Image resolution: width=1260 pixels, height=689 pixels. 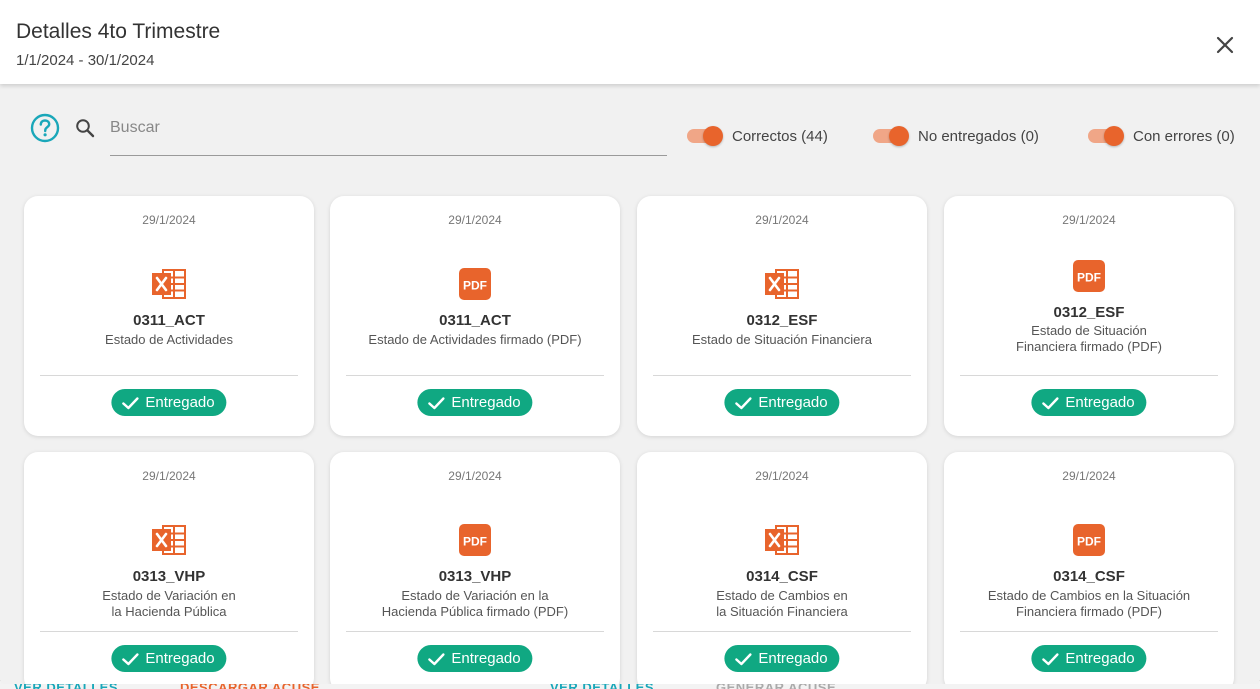 I want to click on card-description-line: Estado de Situación, so click(x=1089, y=330).